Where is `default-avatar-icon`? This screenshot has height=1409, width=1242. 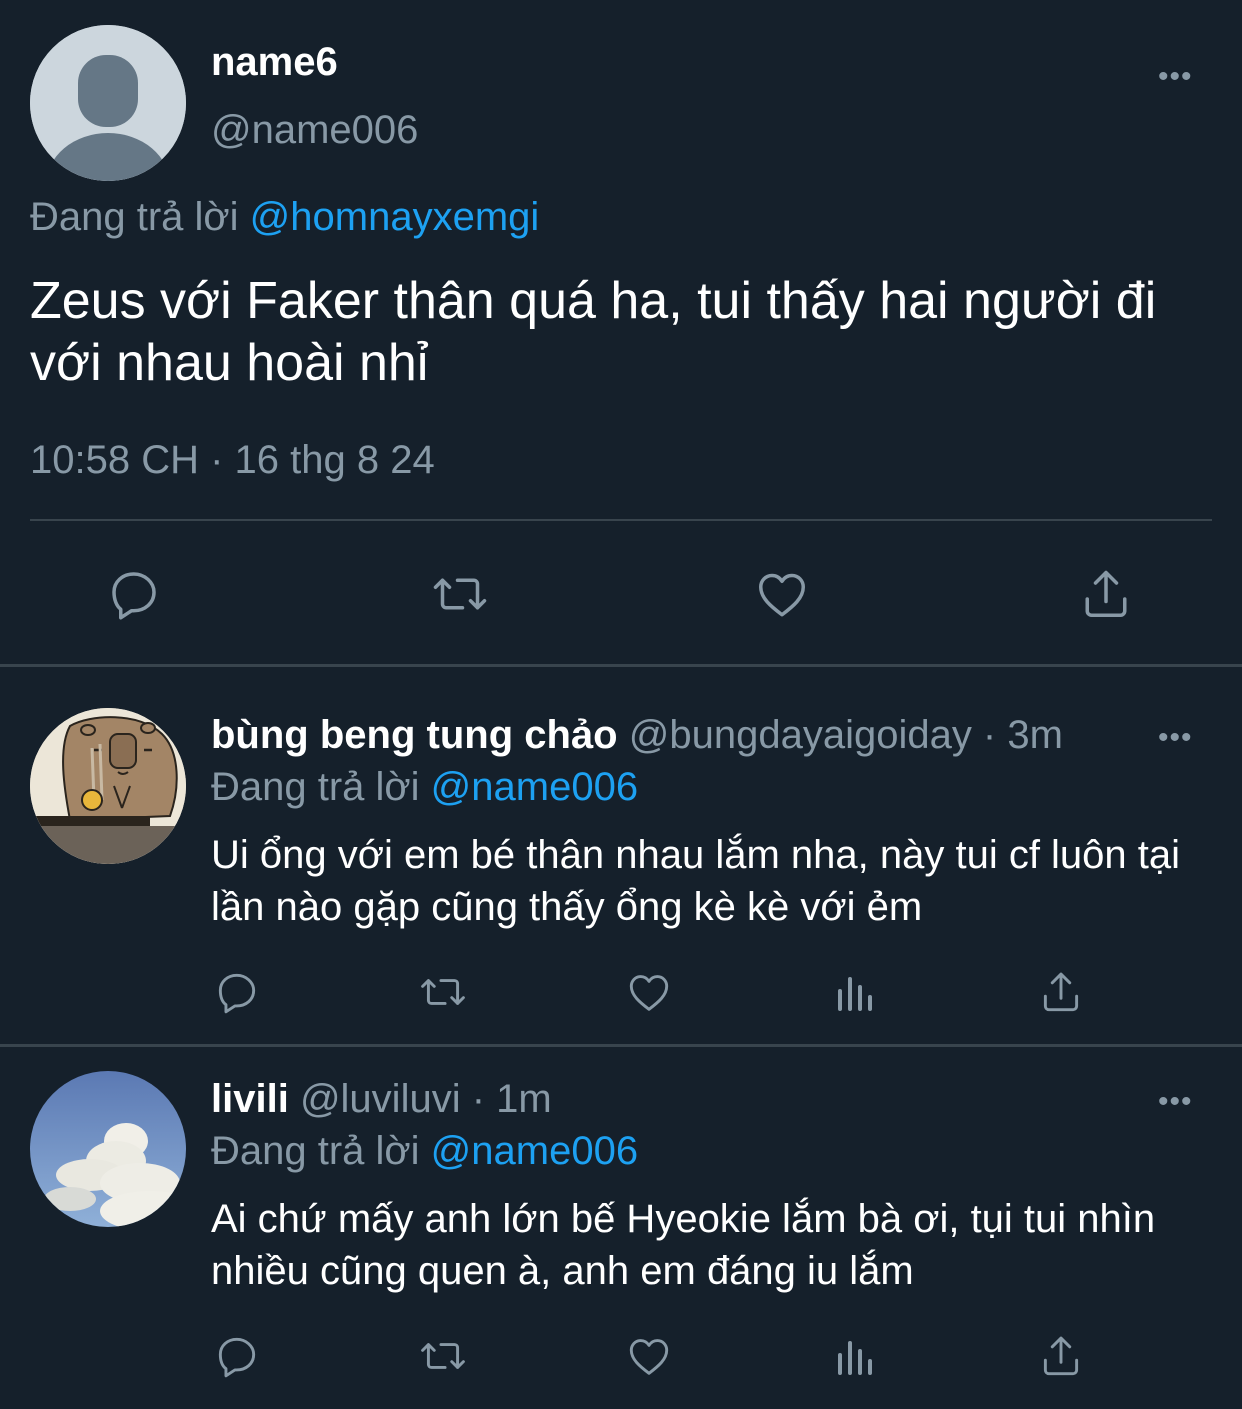 default-avatar-icon is located at coordinates (108, 103).